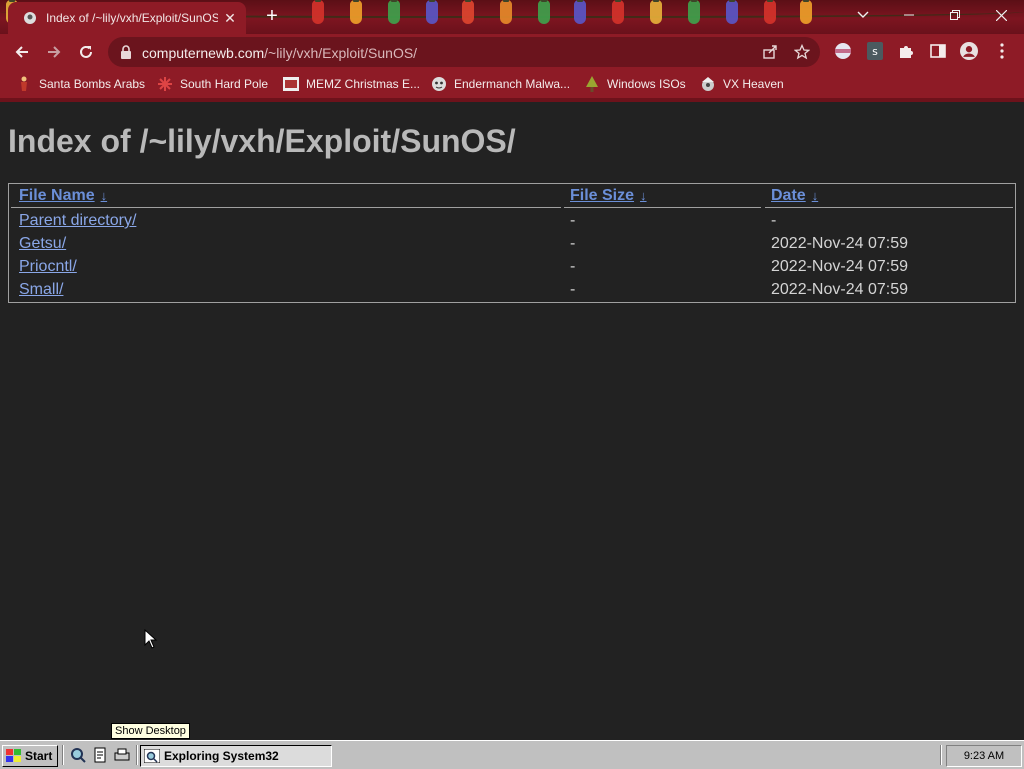 This screenshot has width=1024, height=769. What do you see at coordinates (57, 195) in the screenshot?
I see `header-label: File Name` at bounding box center [57, 195].